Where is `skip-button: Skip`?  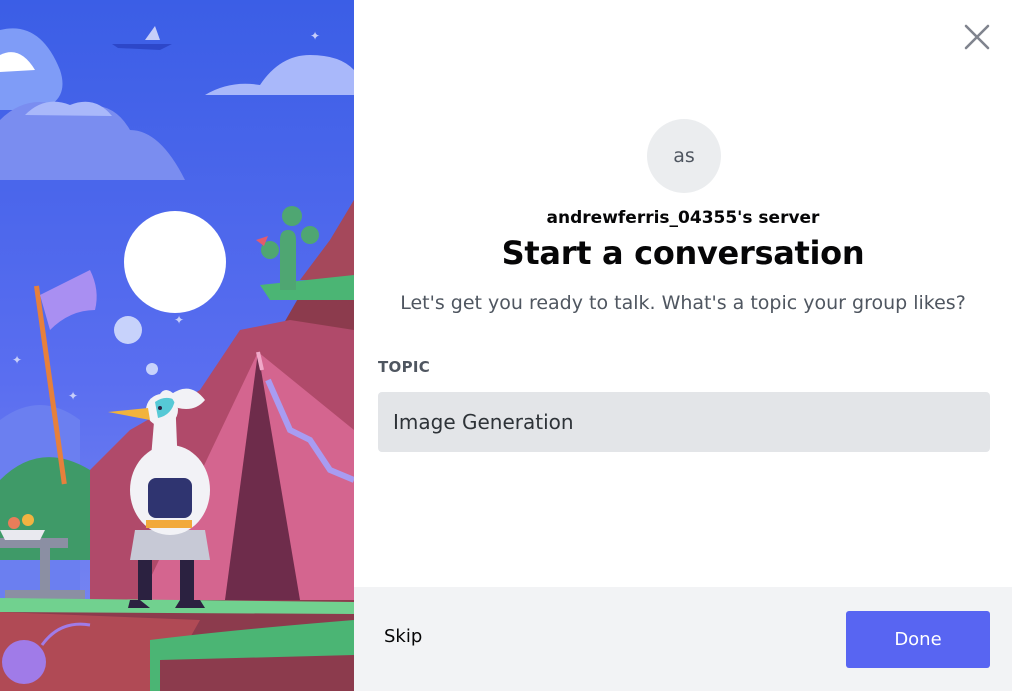
skip-button: Skip is located at coordinates (403, 636).